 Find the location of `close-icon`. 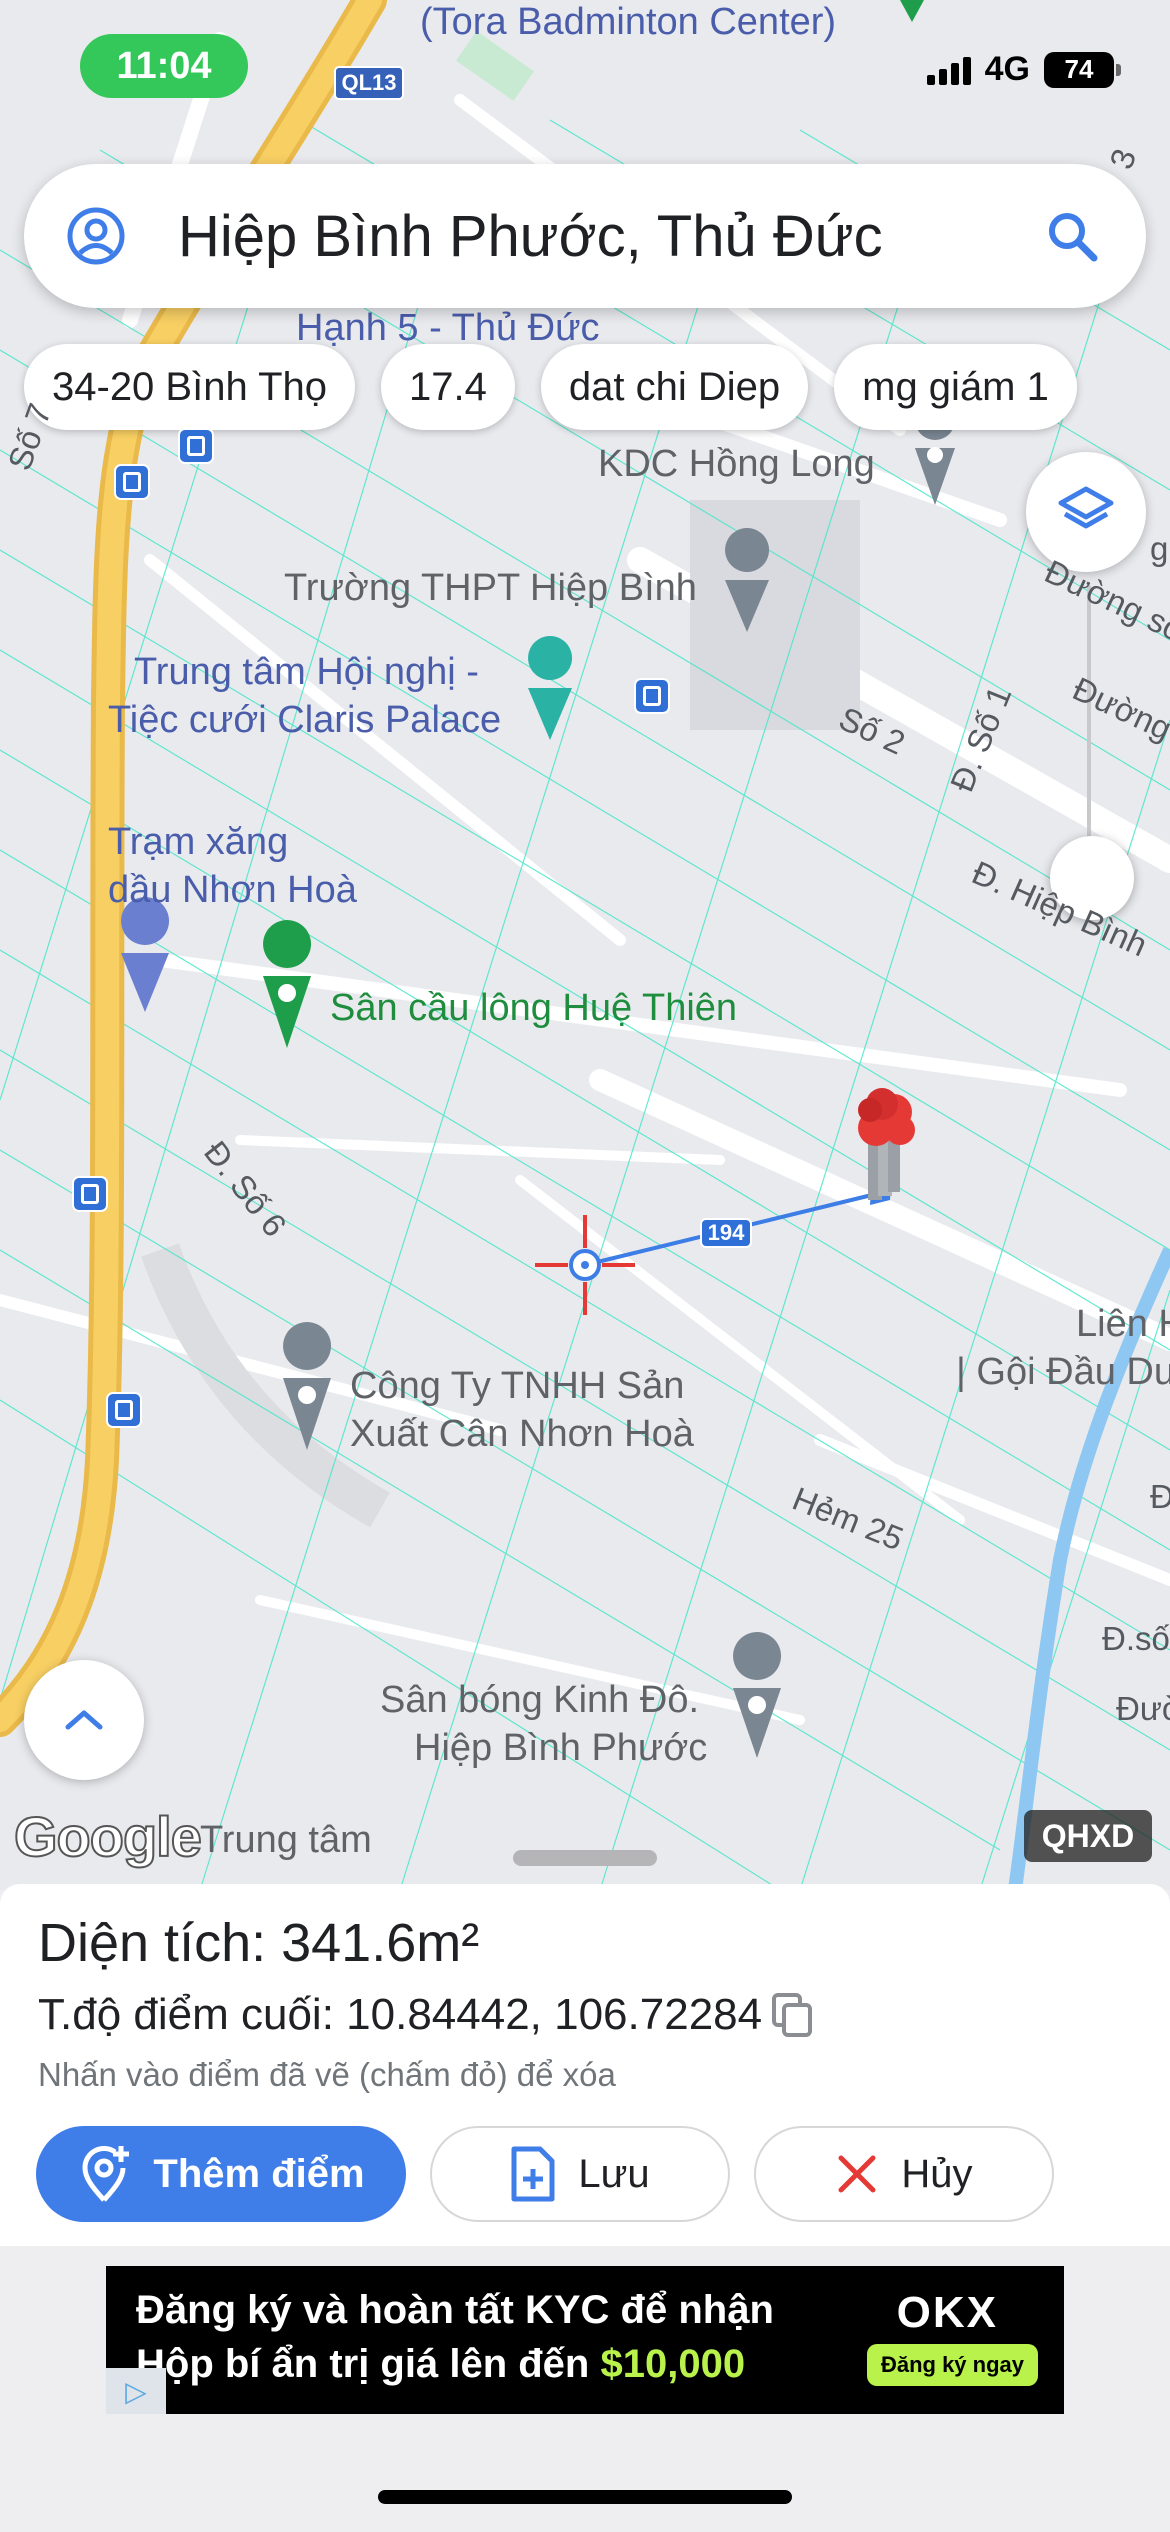

close-icon is located at coordinates (857, 2174).